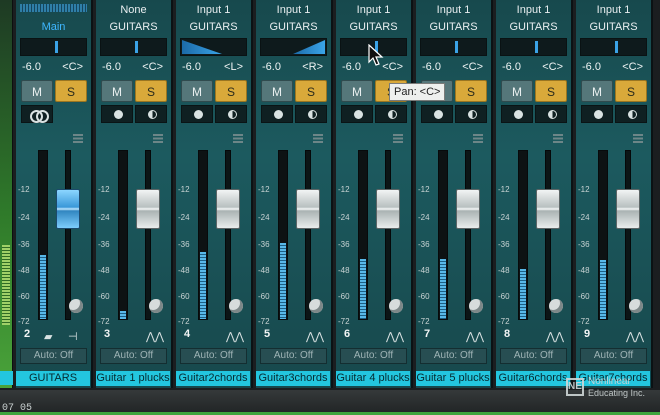 The image size is (660, 415). What do you see at coordinates (293, 378) in the screenshot?
I see `channel-name-label: Guitar3chords` at bounding box center [293, 378].